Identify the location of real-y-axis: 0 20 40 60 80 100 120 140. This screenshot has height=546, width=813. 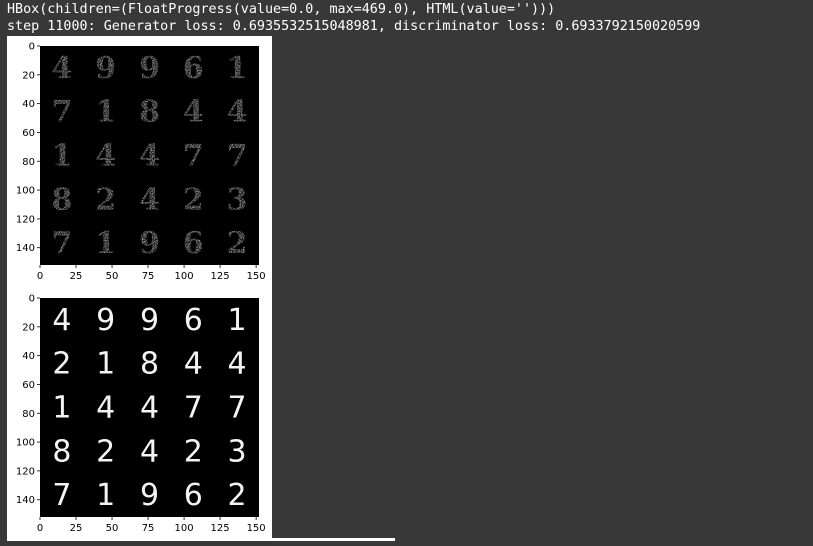
(28, 400).